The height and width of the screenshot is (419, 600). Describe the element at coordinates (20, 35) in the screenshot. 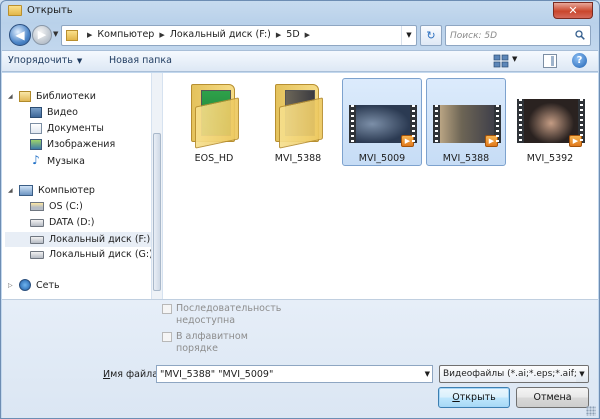

I see `back-button: ◀` at that location.